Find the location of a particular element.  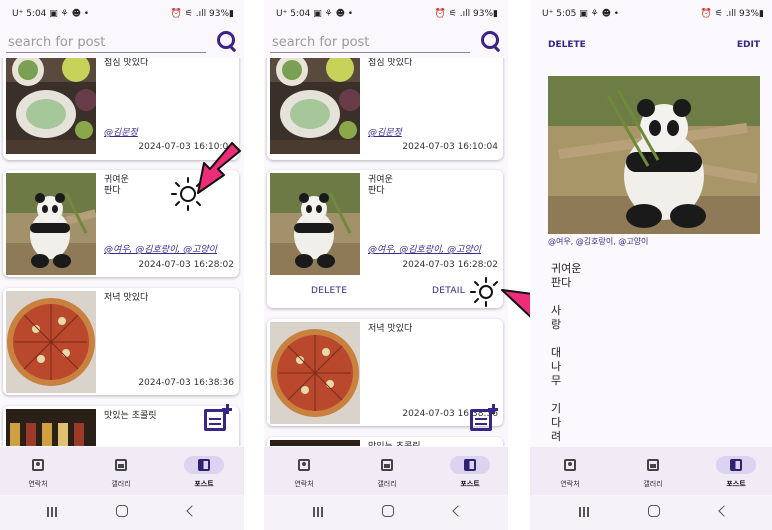

post-date: 2024-07-03 16:38:36 is located at coordinates (186, 383).